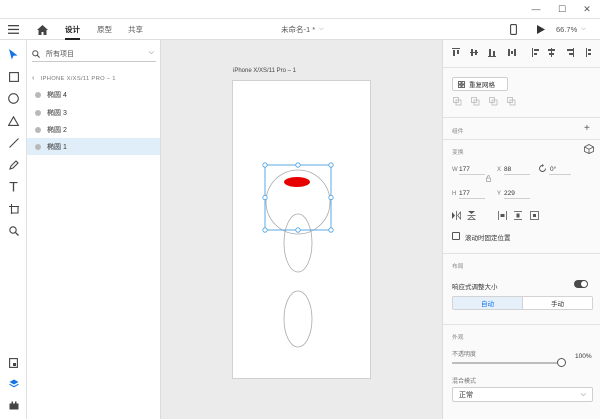 This screenshot has height=419, width=600. What do you see at coordinates (587, 128) in the screenshot?
I see `add-component-button: +` at bounding box center [587, 128].